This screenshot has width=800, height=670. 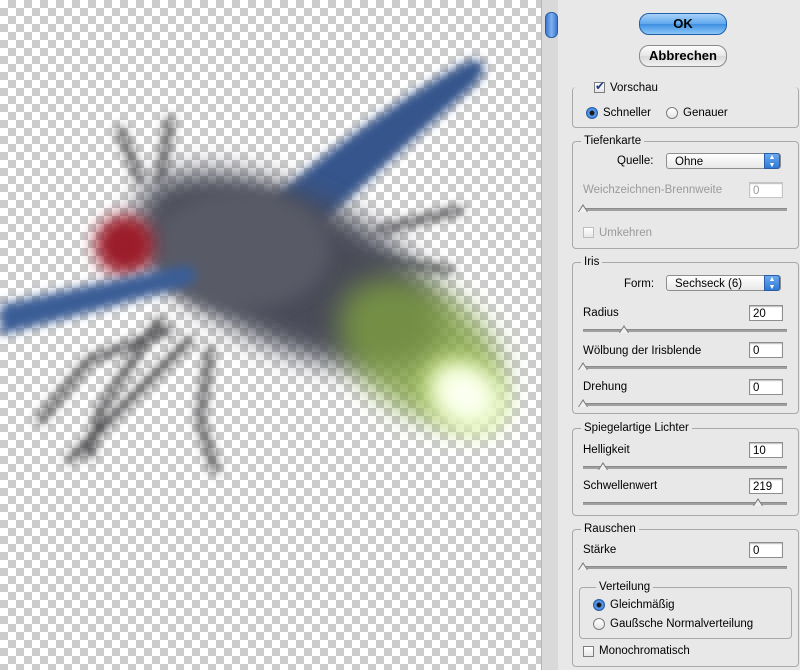 I want to click on rotation-input: 0, so click(x=766, y=387).